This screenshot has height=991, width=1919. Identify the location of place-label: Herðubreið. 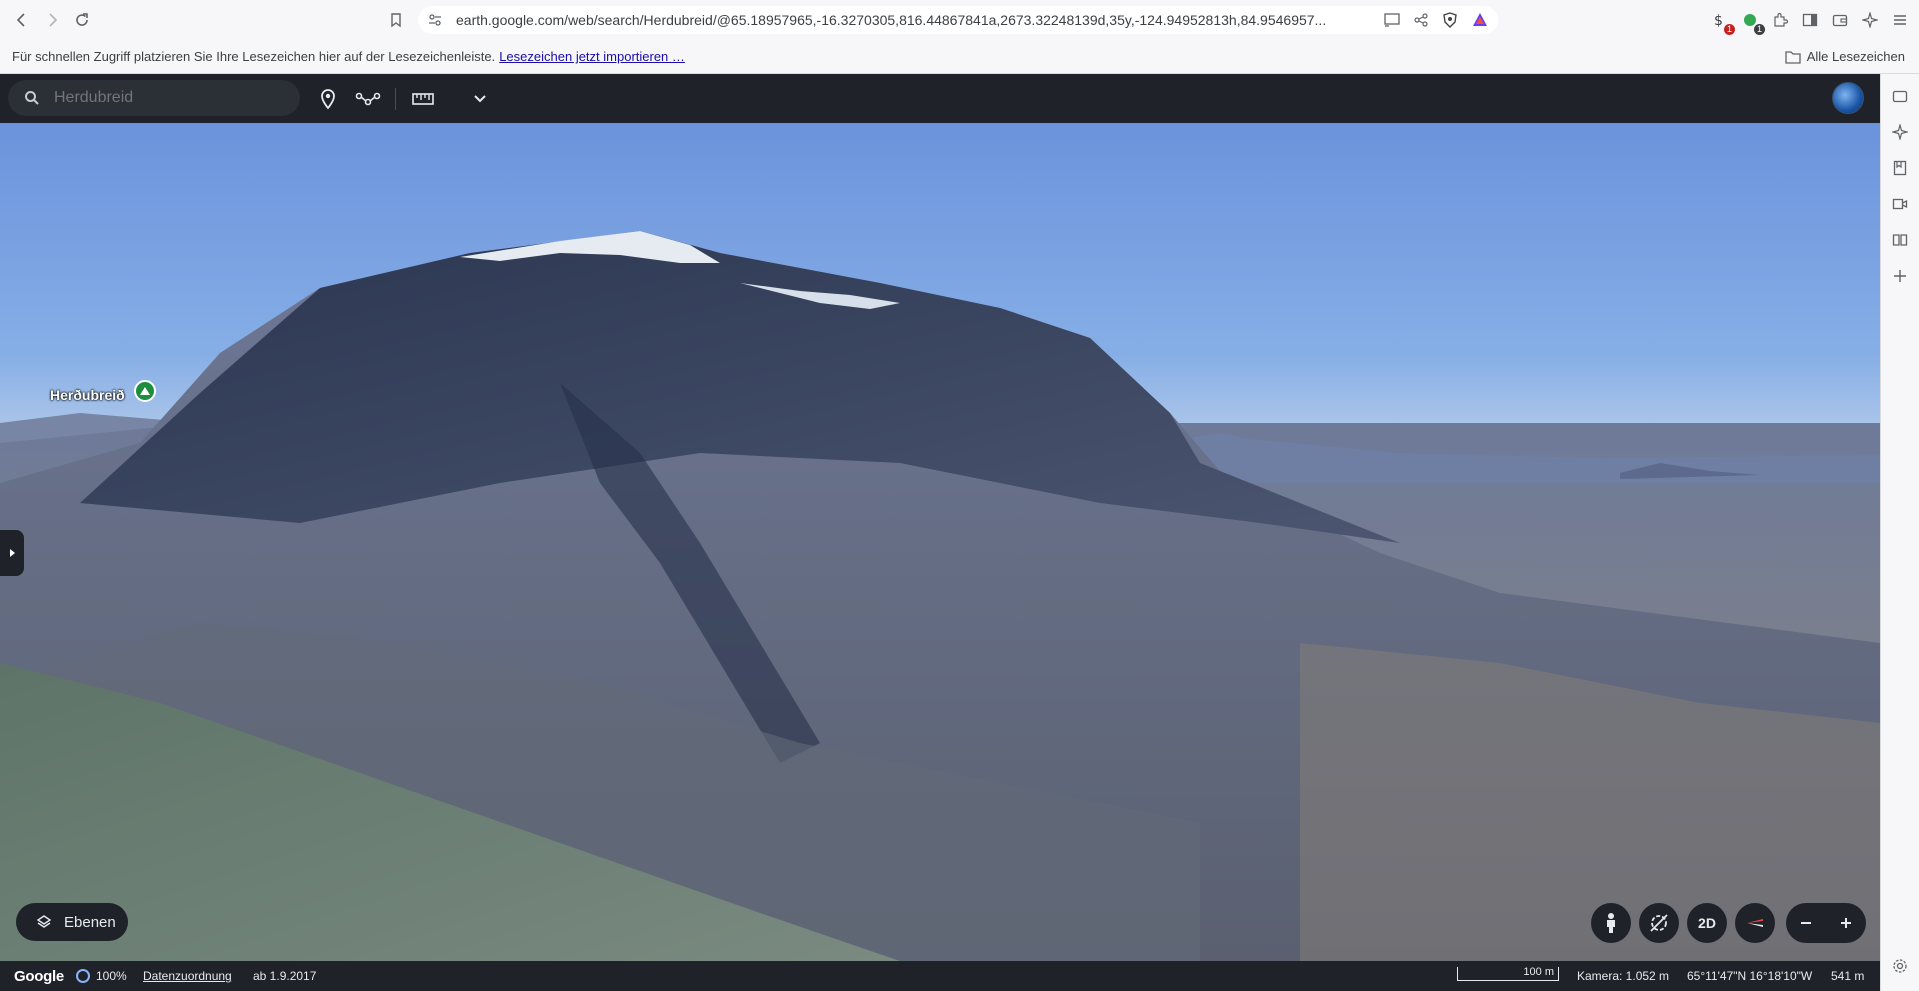
(87, 395).